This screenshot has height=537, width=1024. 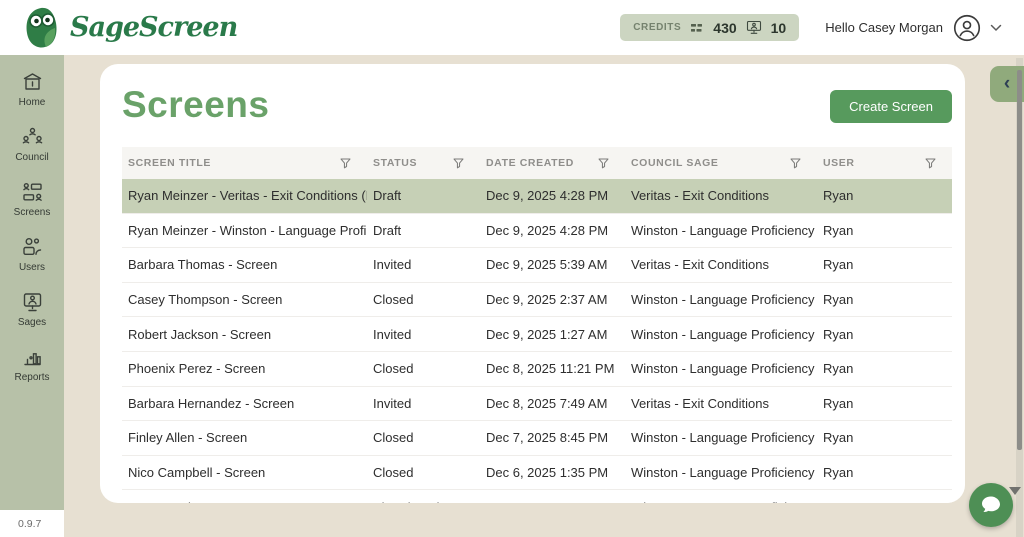 What do you see at coordinates (967, 28) in the screenshot?
I see `user-avatar-icon` at bounding box center [967, 28].